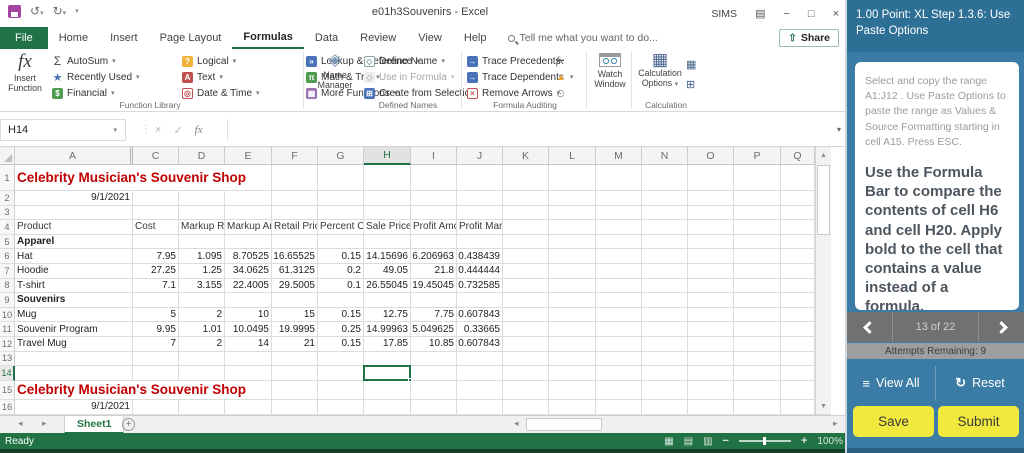 Image resolution: width=1024 pixels, height=453 pixels. Describe the element at coordinates (480, 407) in the screenshot. I see `cell-J16` at that location.